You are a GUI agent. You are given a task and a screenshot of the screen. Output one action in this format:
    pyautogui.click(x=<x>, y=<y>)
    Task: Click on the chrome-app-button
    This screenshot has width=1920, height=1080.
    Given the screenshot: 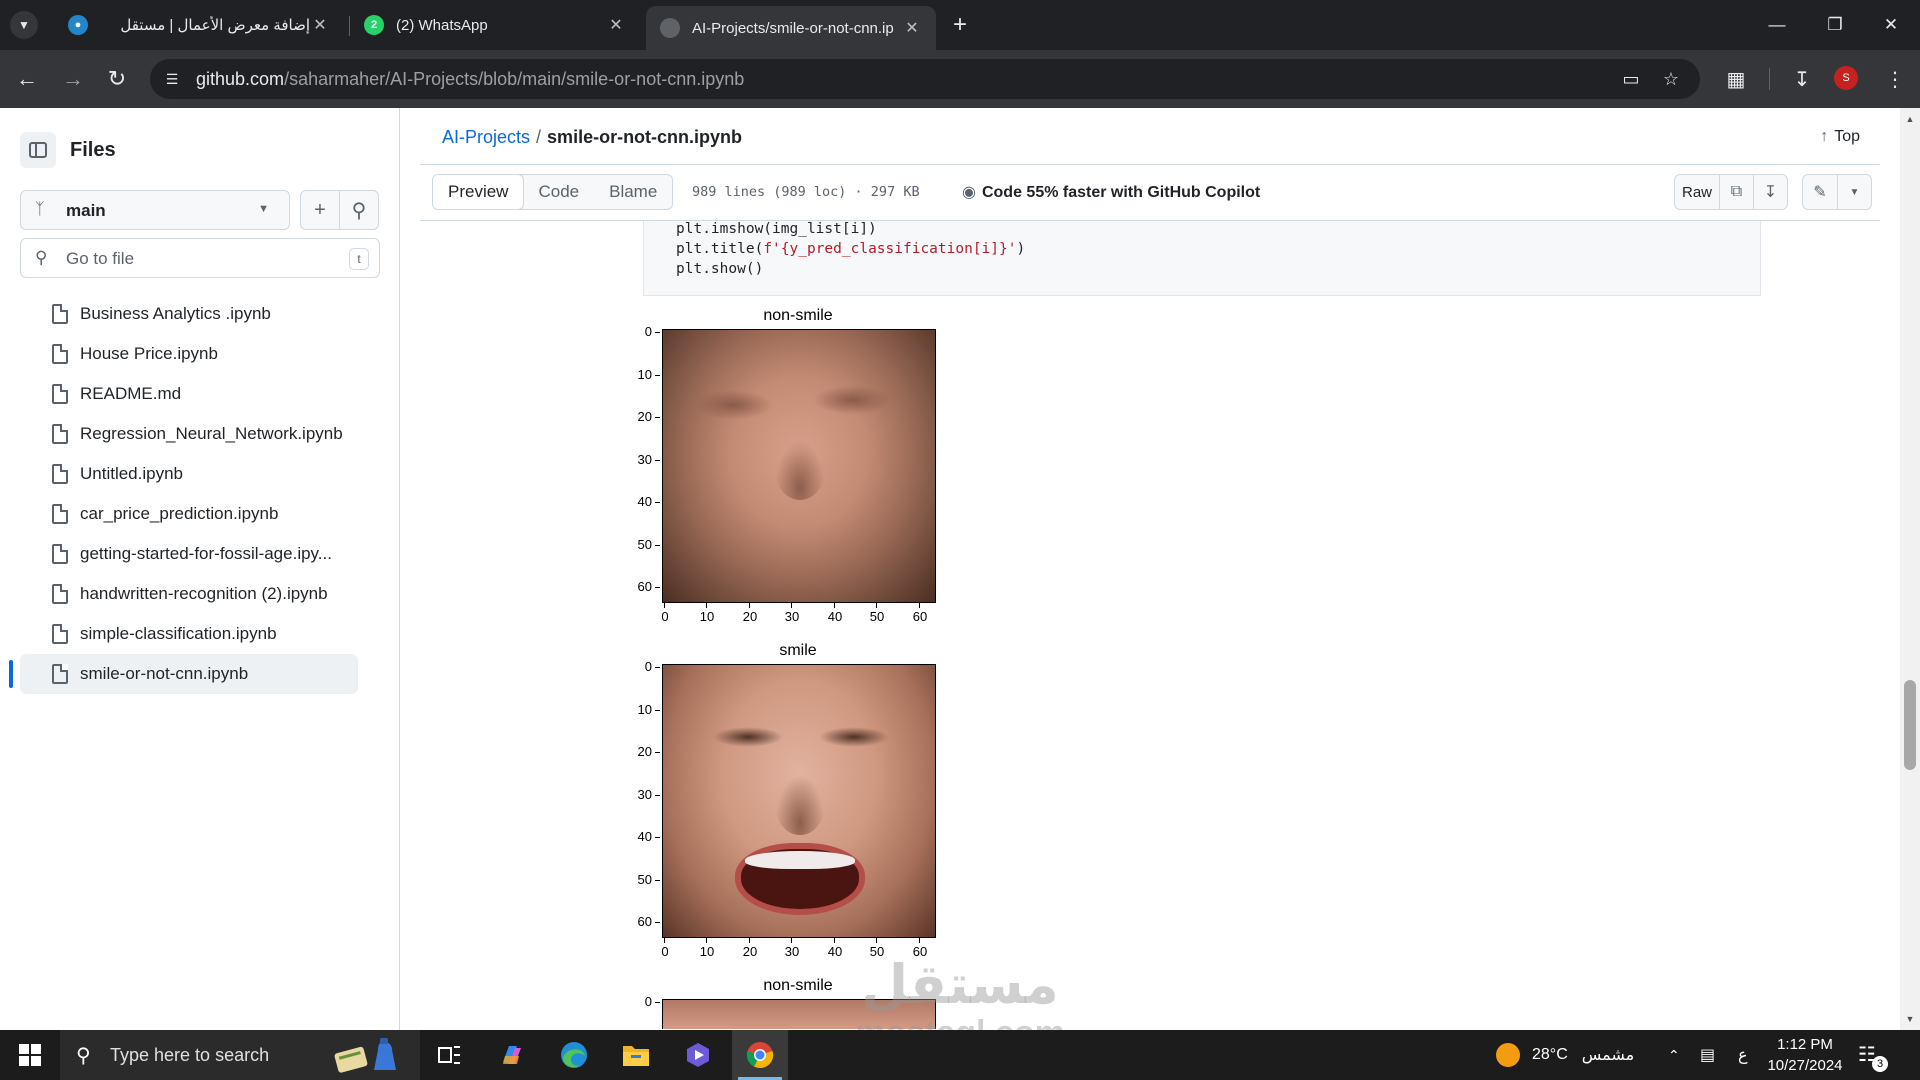 What is the action you would take?
    pyautogui.click(x=760, y=1055)
    